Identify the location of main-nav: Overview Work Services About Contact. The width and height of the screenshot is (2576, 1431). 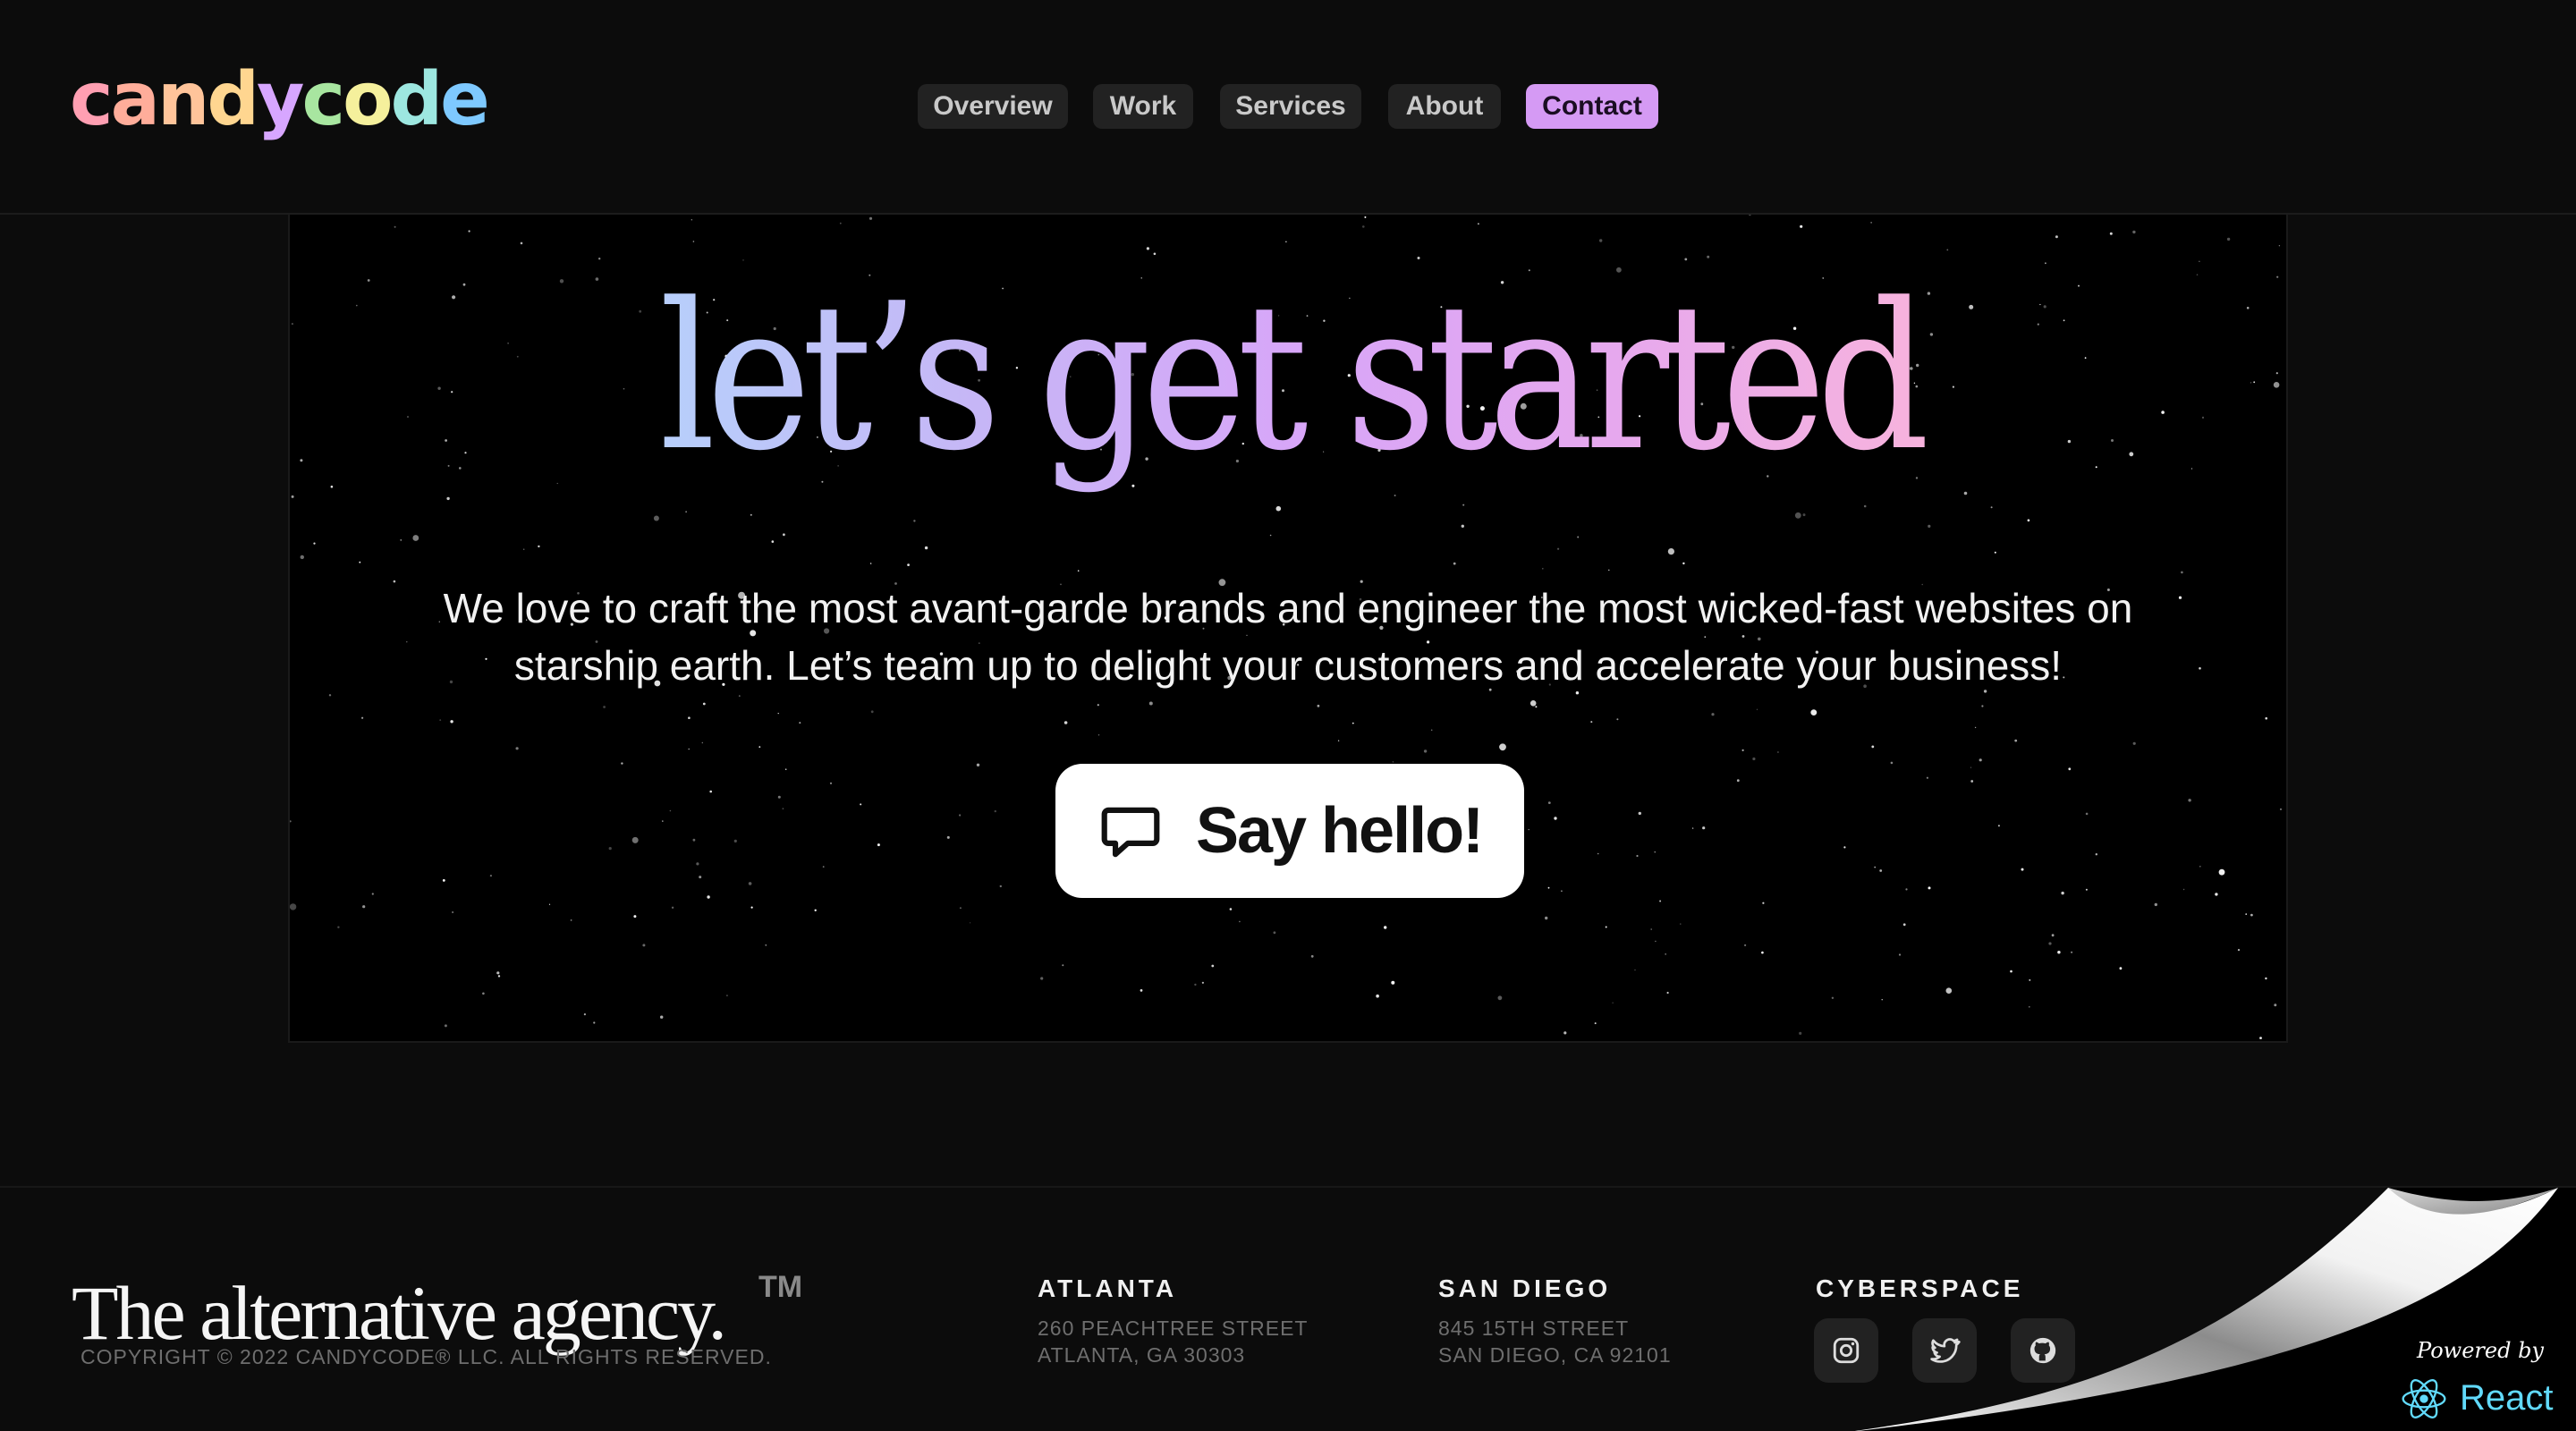
(1288, 107).